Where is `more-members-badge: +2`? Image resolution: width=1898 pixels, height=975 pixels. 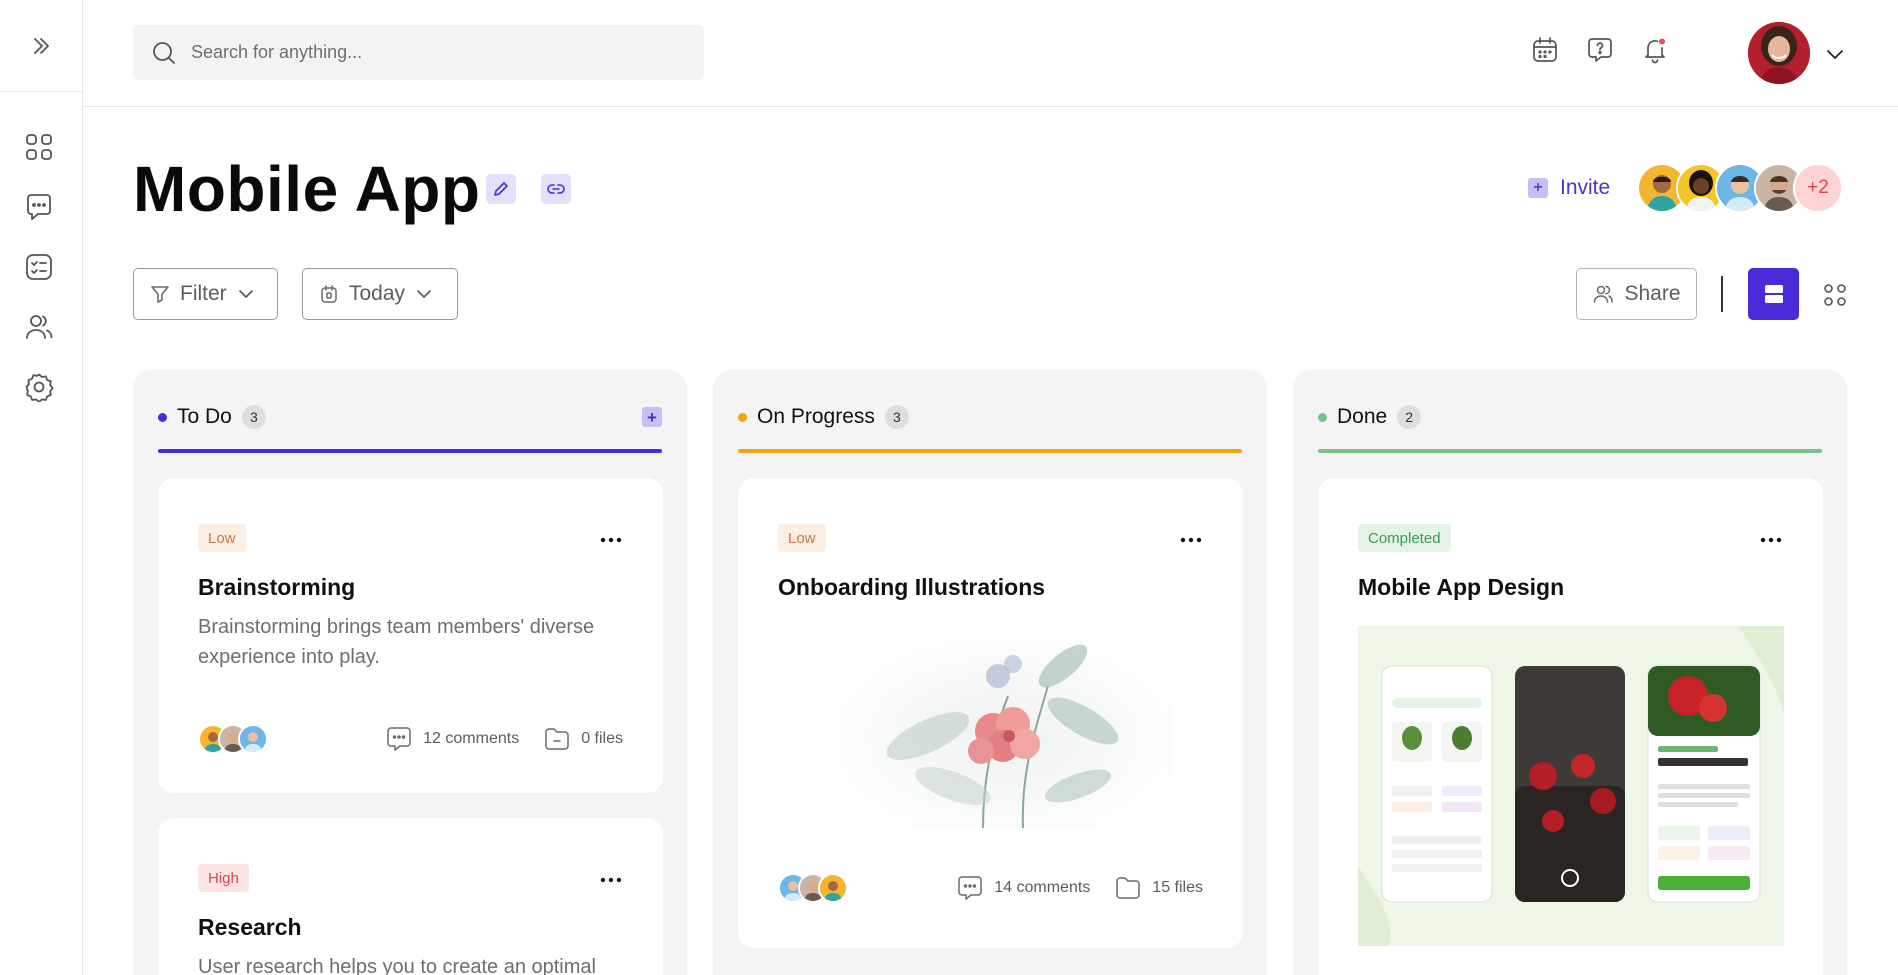 more-members-badge: +2 is located at coordinates (1818, 188).